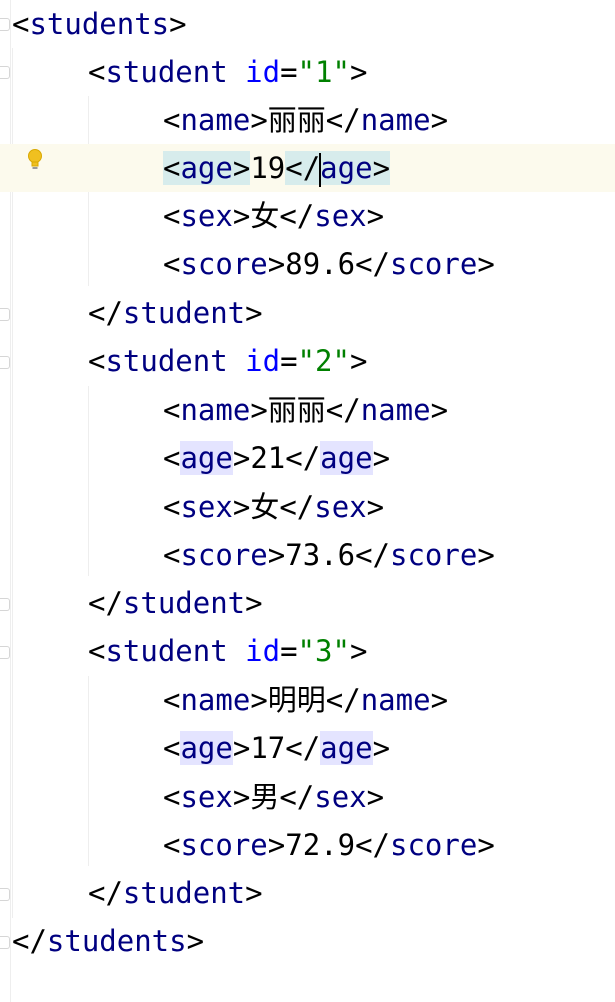  Describe the element at coordinates (268, 458) in the screenshot. I see `element-text: 21` at that location.